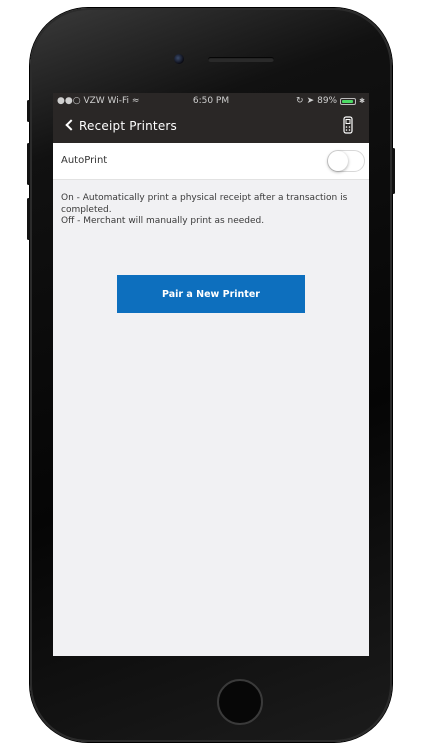 The width and height of the screenshot is (422, 750). Describe the element at coordinates (28, 164) in the screenshot. I see `volume-up-button` at that location.